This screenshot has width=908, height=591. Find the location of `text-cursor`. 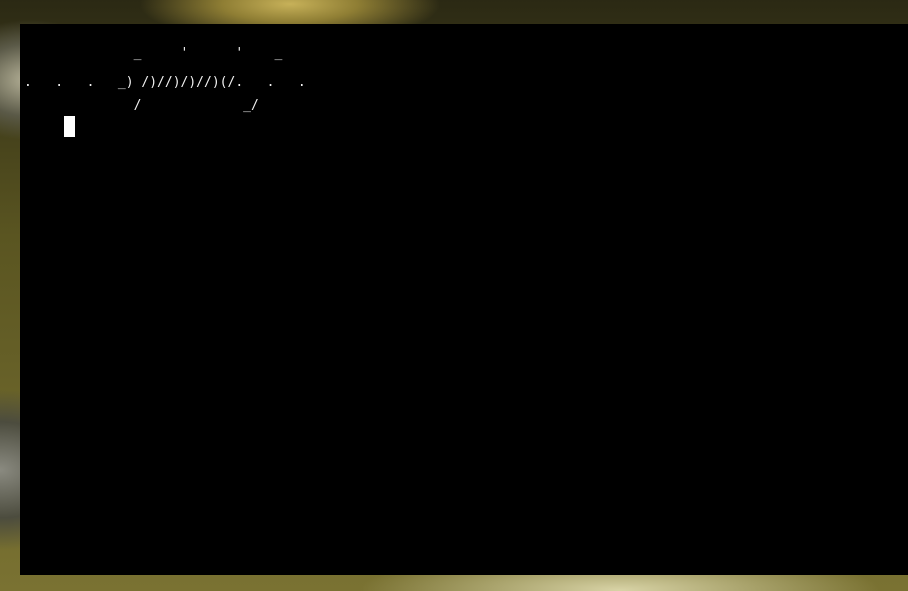

text-cursor is located at coordinates (69, 126).